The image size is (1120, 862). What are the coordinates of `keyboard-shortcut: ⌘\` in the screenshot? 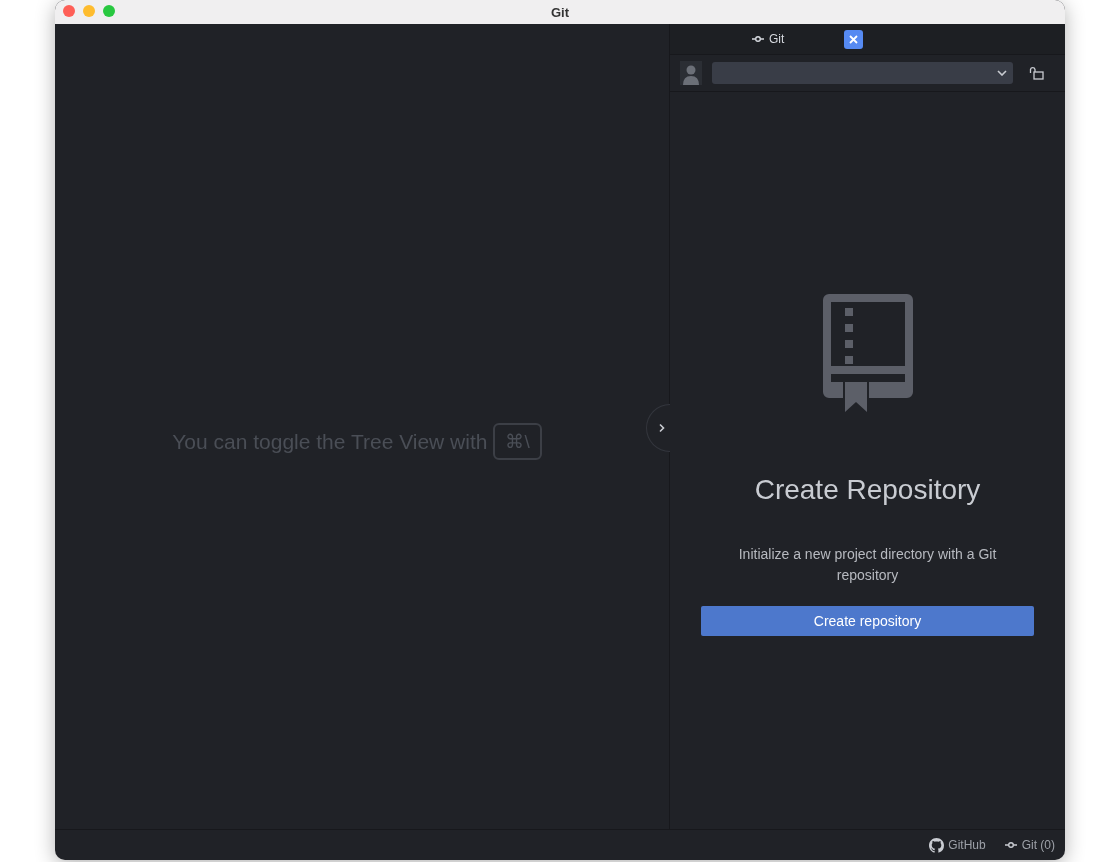 It's located at (517, 441).